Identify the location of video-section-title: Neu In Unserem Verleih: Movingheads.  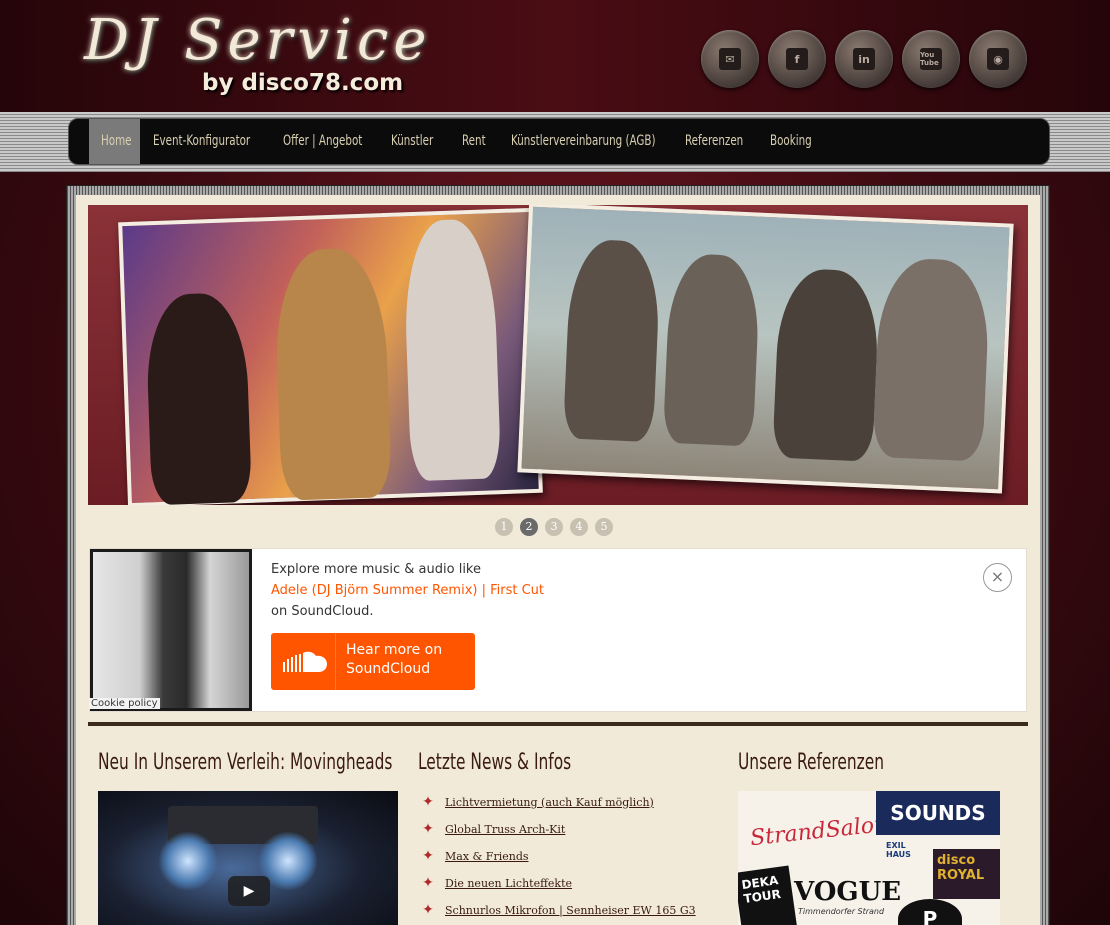
(245, 762).